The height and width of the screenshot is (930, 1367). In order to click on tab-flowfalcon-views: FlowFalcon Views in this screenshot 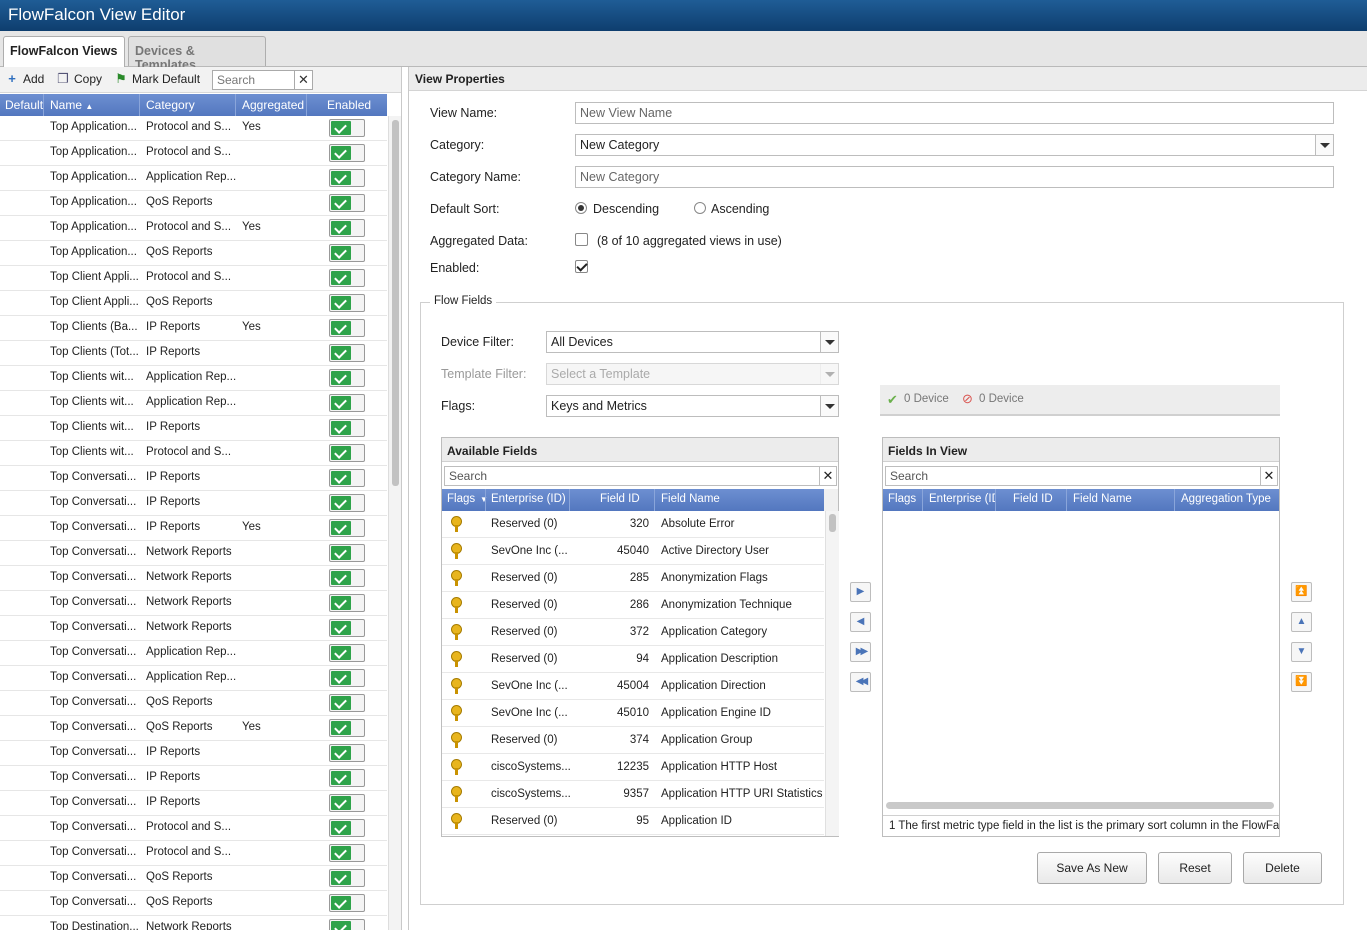, I will do `click(64, 51)`.